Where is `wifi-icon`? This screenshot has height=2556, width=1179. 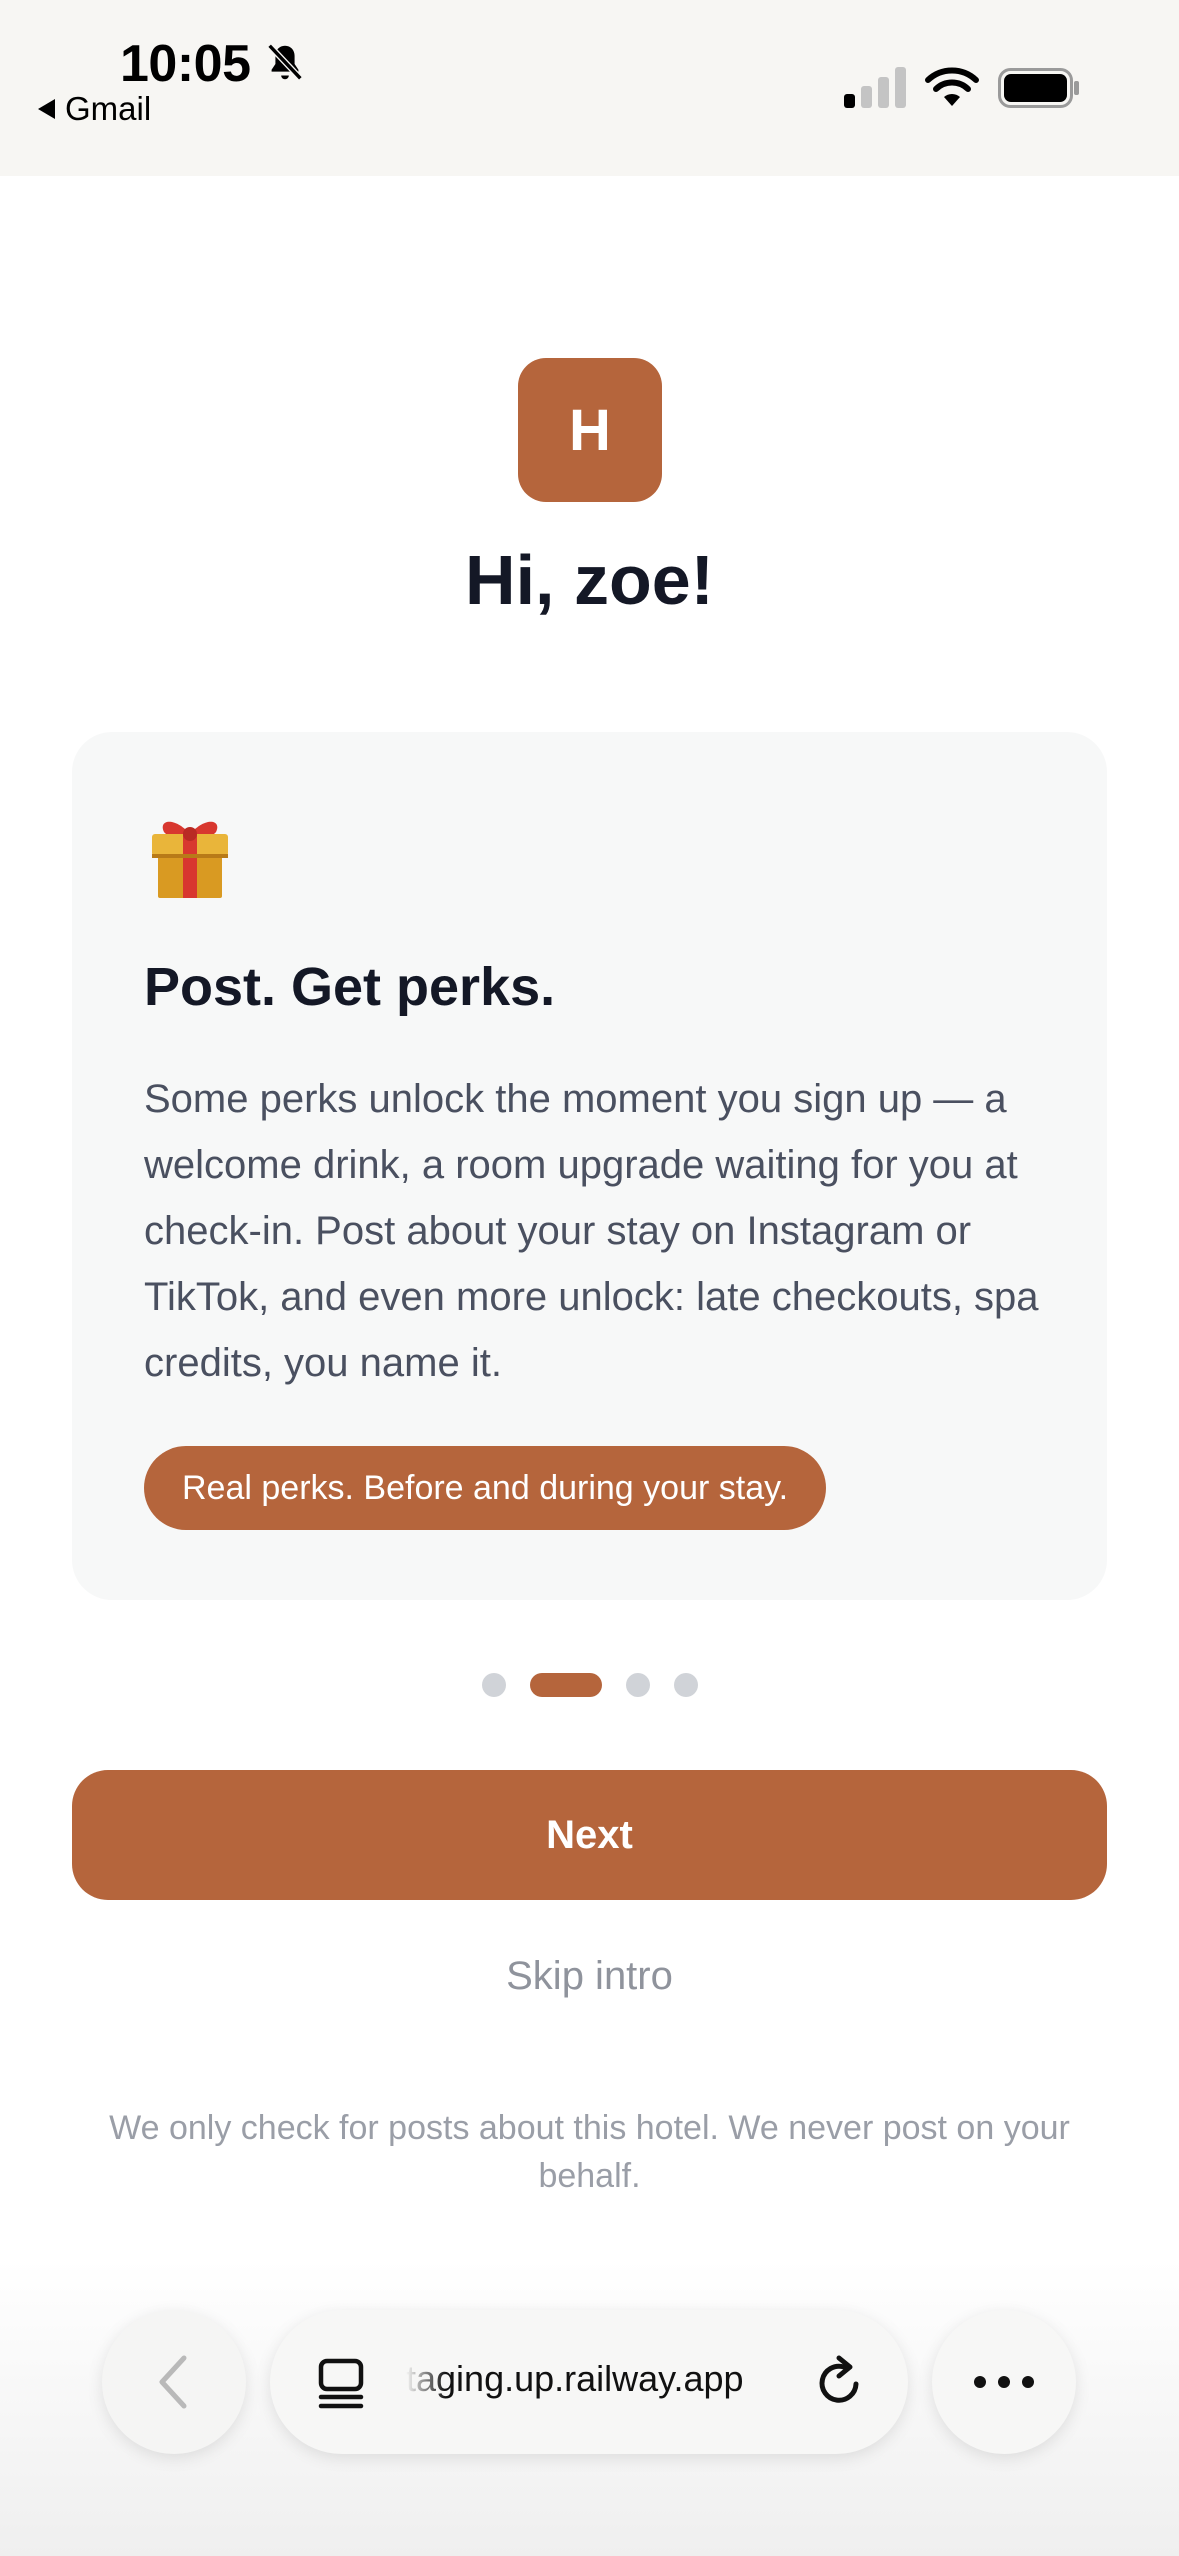
wifi-icon is located at coordinates (952, 86).